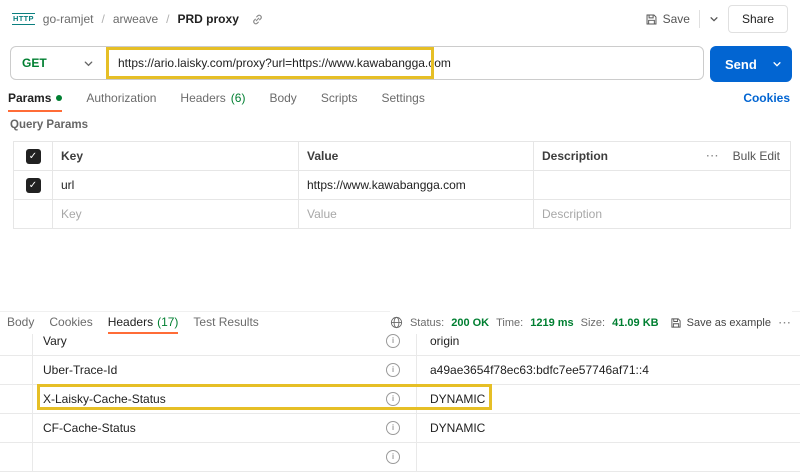 This screenshot has height=472, width=800. I want to click on breadcrumb-workspace: go-ramjet, so click(68, 19).